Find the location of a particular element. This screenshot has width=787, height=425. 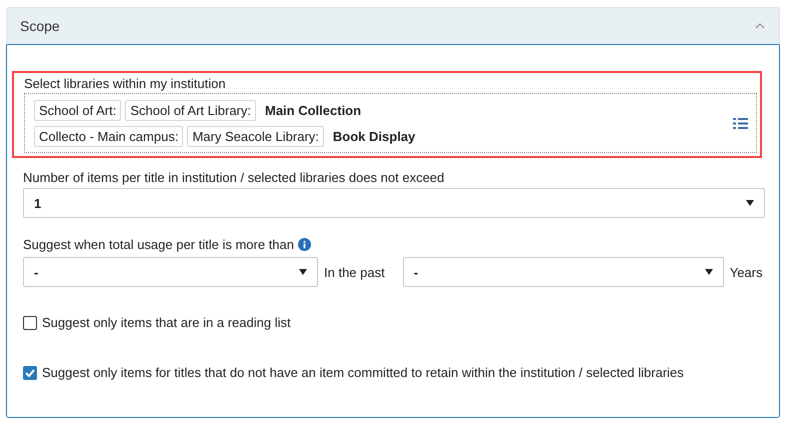

location-name: Main Collection is located at coordinates (313, 110).